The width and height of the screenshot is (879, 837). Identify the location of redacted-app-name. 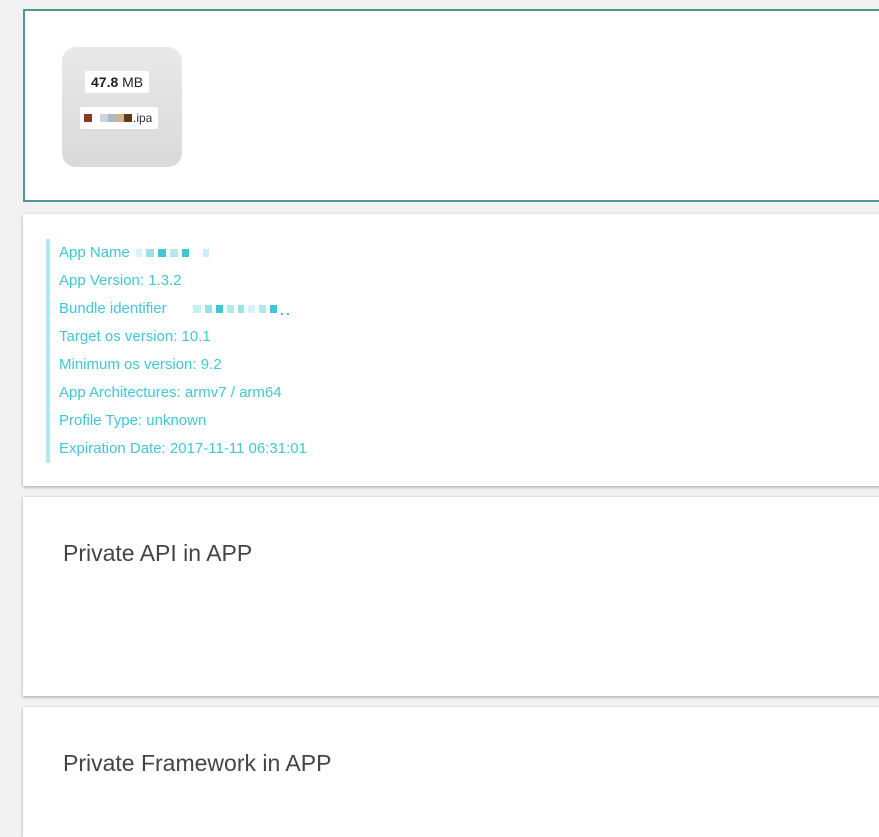
(174, 253).